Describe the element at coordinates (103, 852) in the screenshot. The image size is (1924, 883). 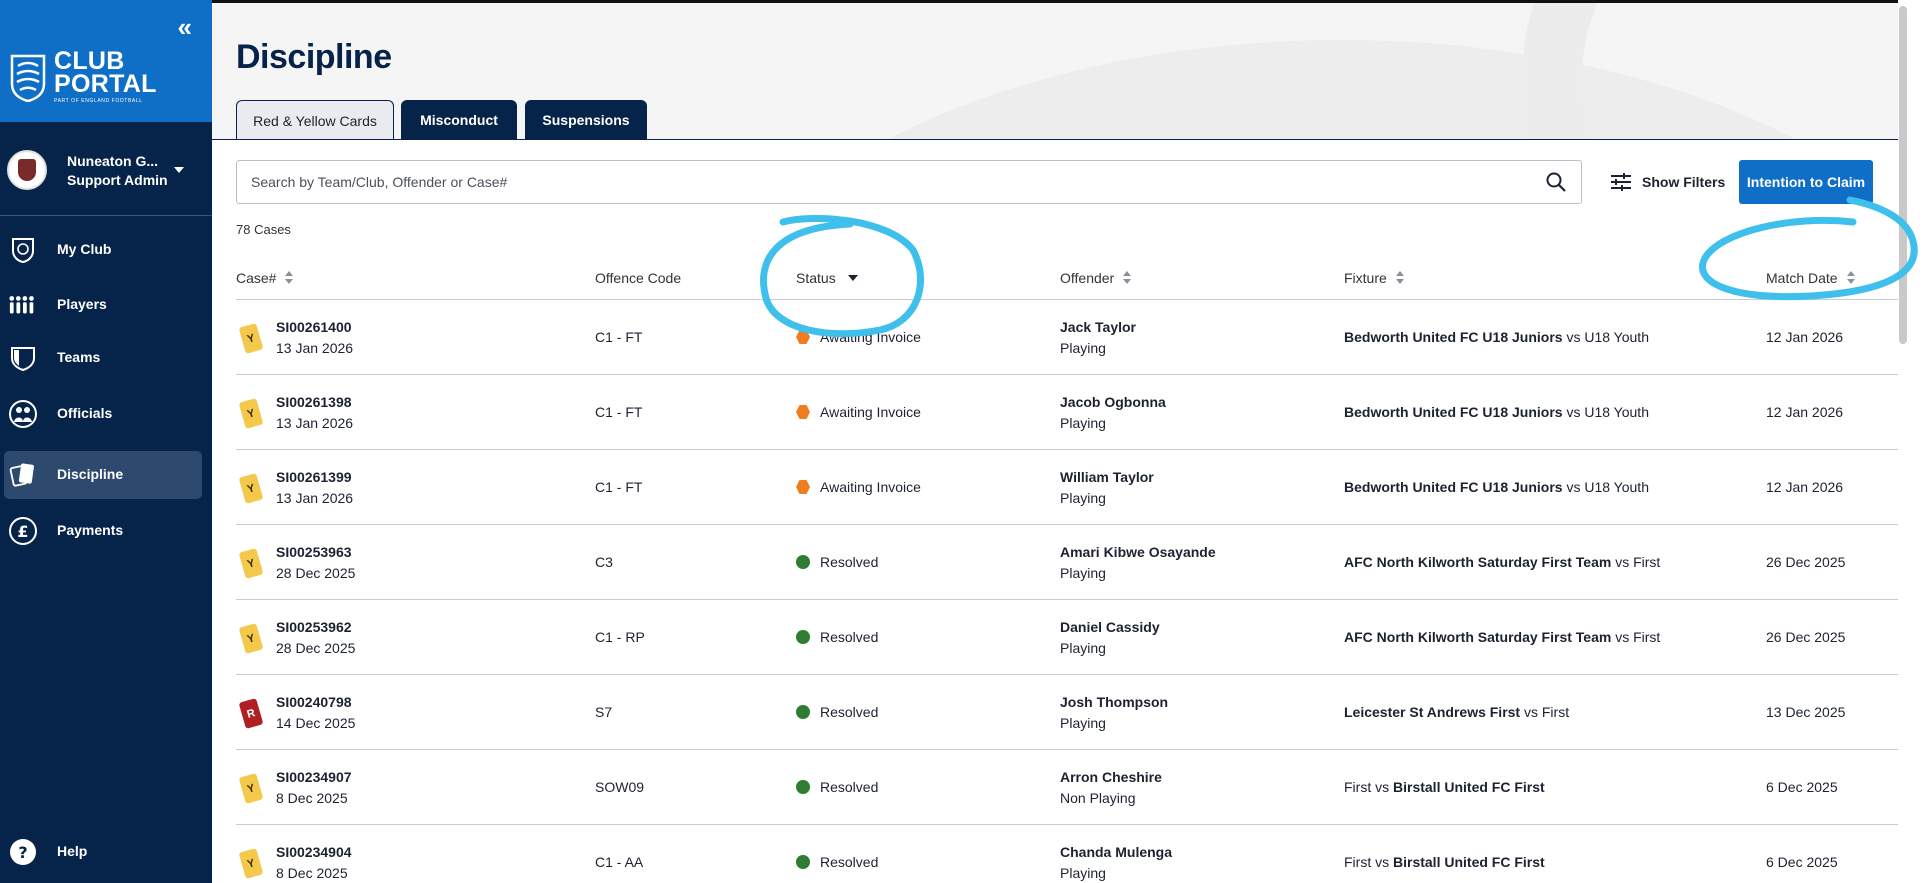
I see `help-link: ? Help` at that location.